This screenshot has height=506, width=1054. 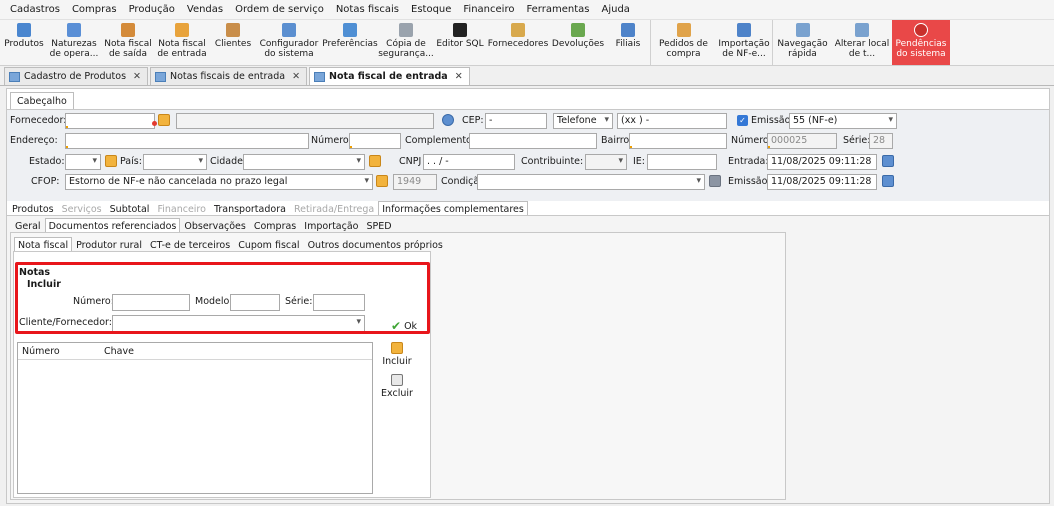 I want to click on complemento-input, so click(x=533, y=141).